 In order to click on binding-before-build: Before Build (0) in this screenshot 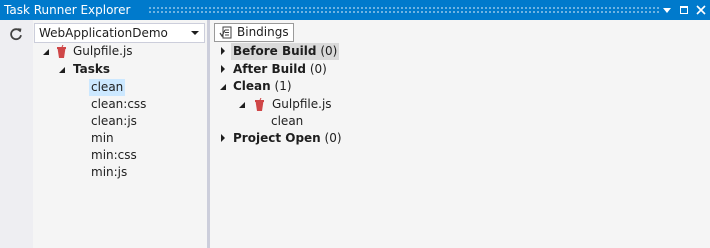, I will do `click(460, 51)`.